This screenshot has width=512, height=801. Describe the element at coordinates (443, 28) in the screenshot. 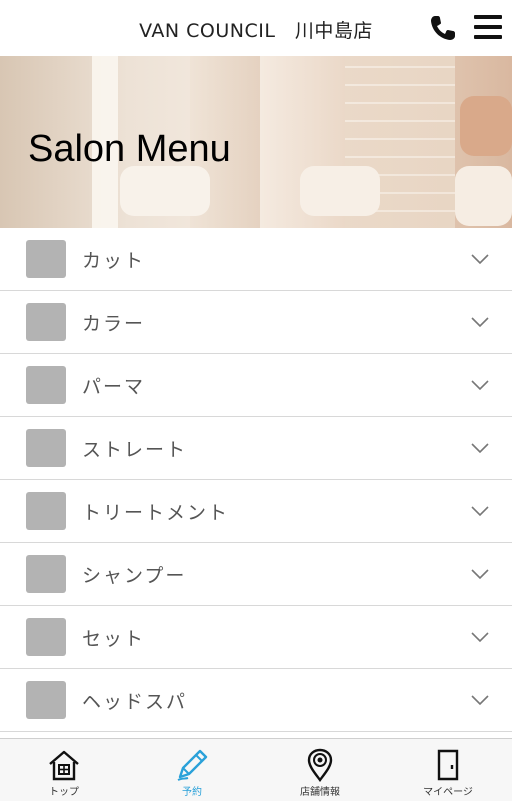

I see `phone-icon` at that location.